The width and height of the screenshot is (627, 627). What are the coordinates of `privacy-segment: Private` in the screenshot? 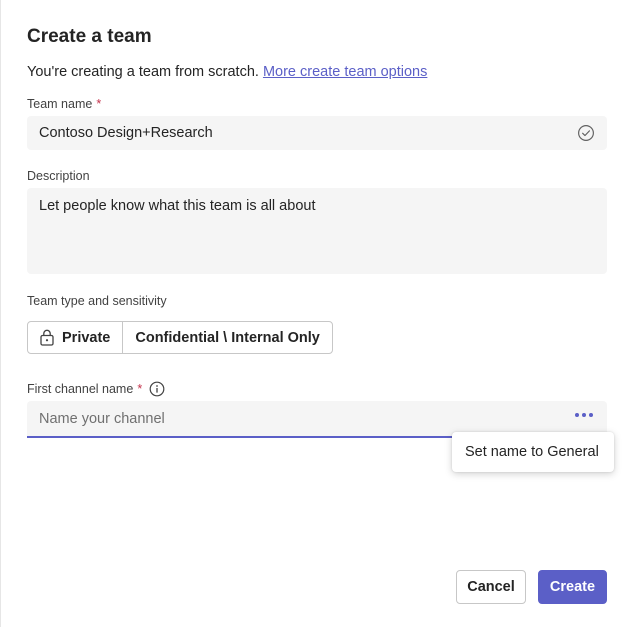 It's located at (75, 337).